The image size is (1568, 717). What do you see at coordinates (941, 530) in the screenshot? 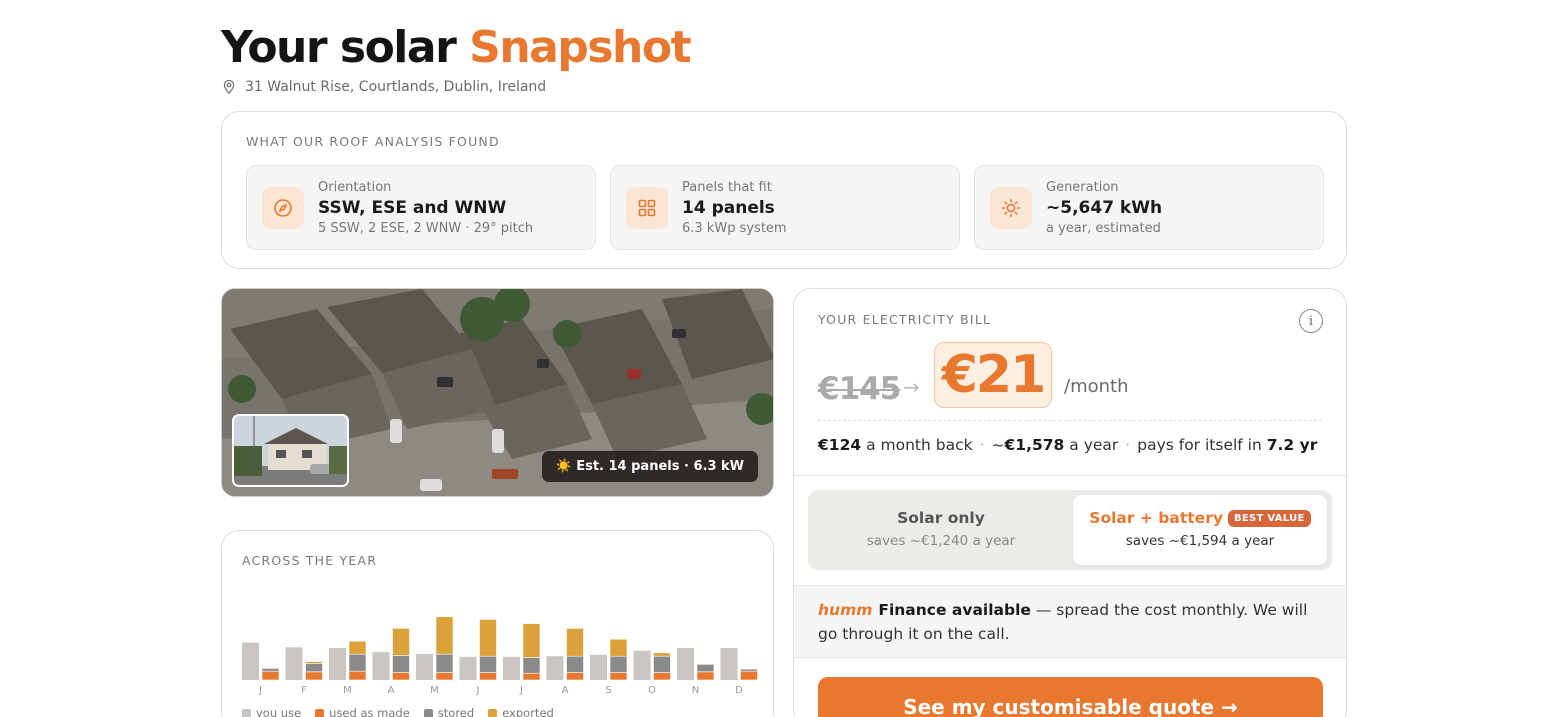
I see `option-solar-only: Solar only saves ~€1,240 a year` at bounding box center [941, 530].